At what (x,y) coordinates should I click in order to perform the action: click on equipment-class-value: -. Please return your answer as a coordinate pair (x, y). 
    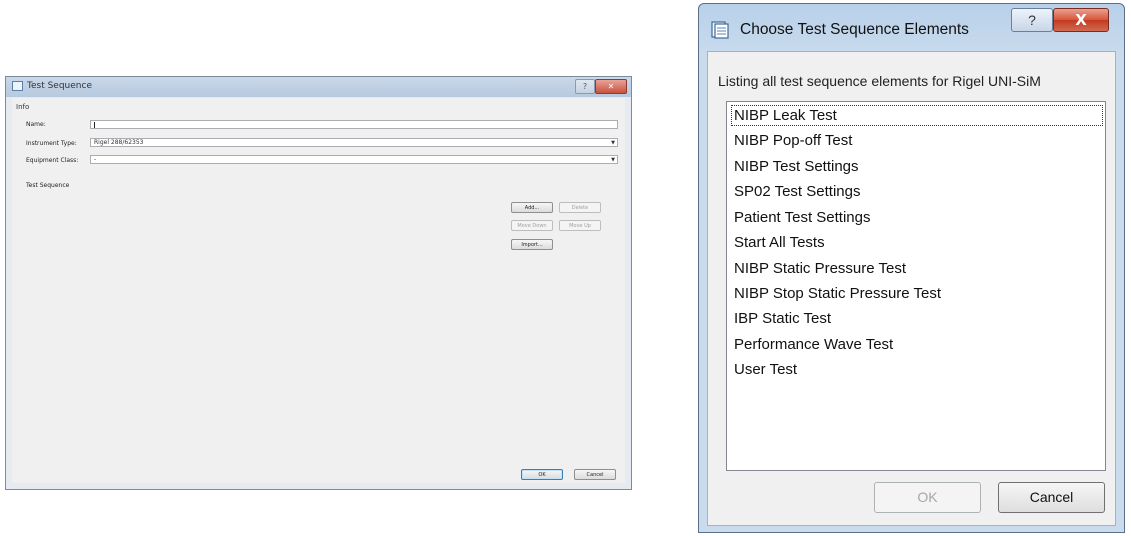
    Looking at the image, I should click on (95, 159).